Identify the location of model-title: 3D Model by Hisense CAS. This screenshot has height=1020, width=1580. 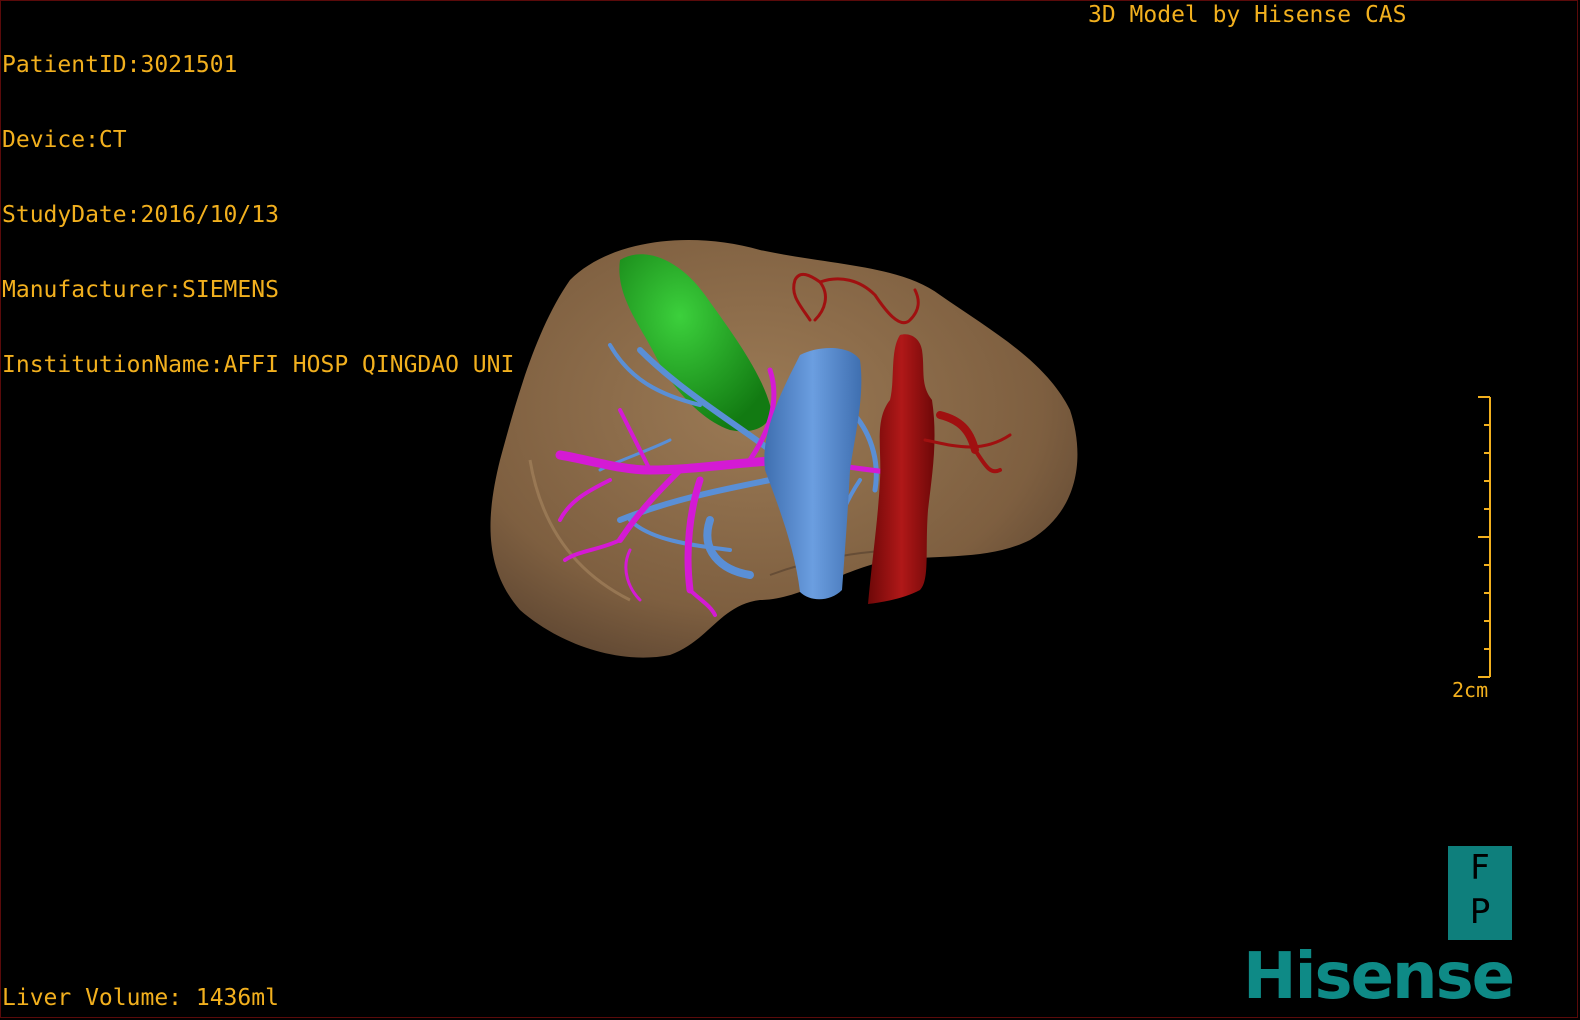
(1247, 15).